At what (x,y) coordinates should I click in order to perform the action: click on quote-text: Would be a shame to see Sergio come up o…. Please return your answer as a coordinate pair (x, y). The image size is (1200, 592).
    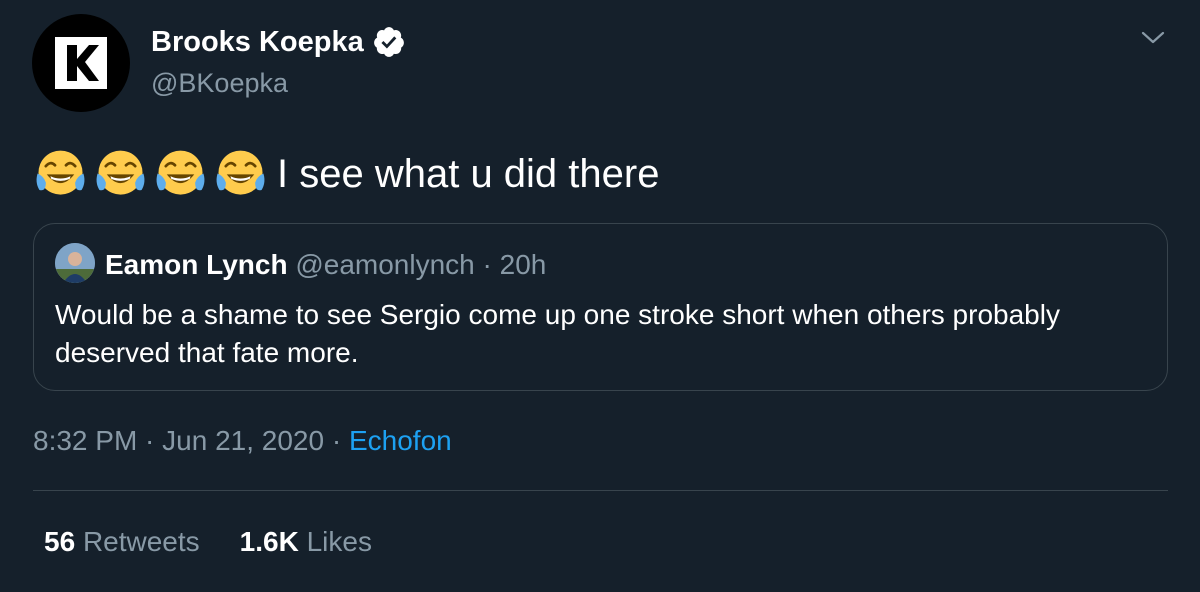
    Looking at the image, I should click on (557, 333).